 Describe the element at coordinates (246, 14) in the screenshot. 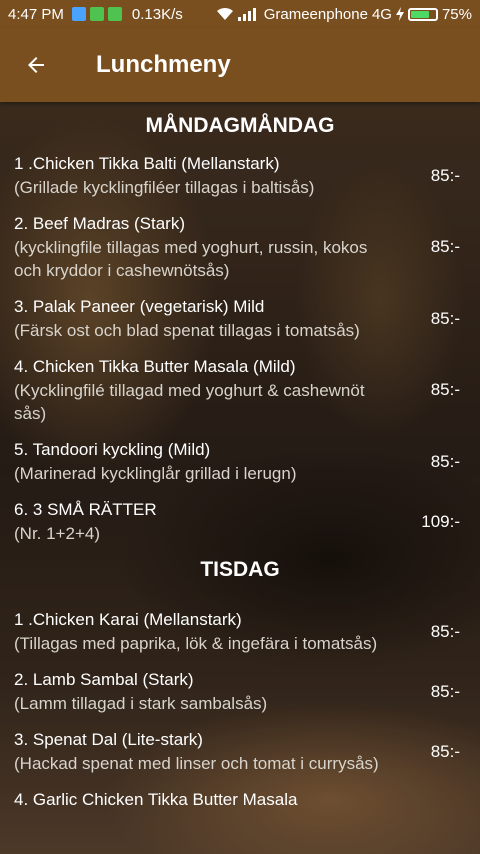

I see `signal-icon` at that location.